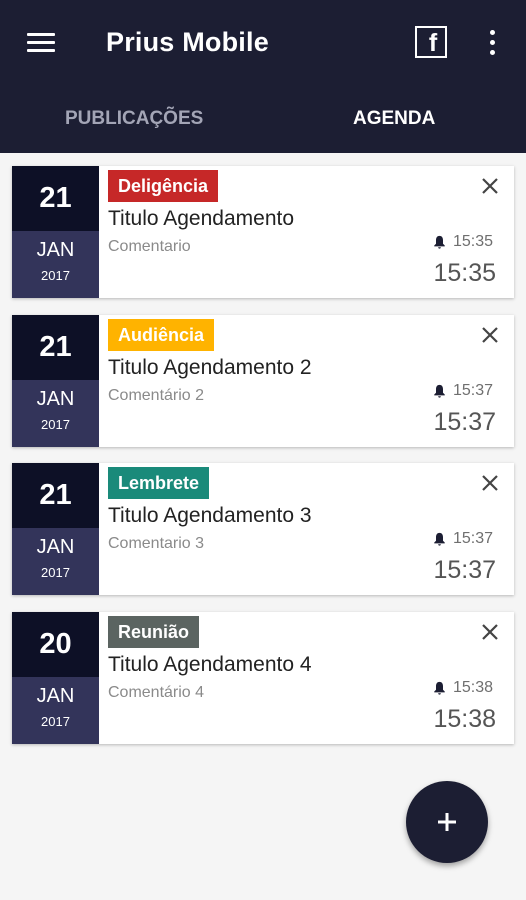  Describe the element at coordinates (156, 543) in the screenshot. I see `event-comment: Comentario 3` at that location.